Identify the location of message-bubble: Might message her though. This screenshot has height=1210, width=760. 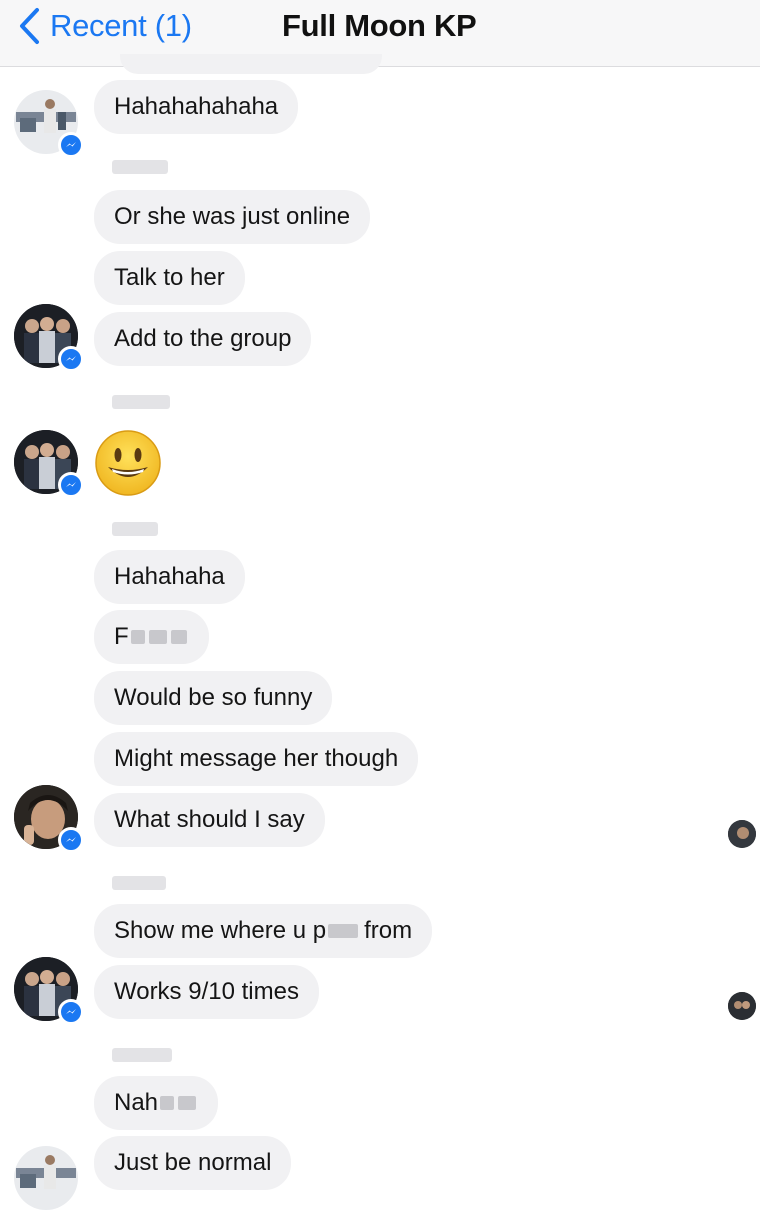
(256, 759).